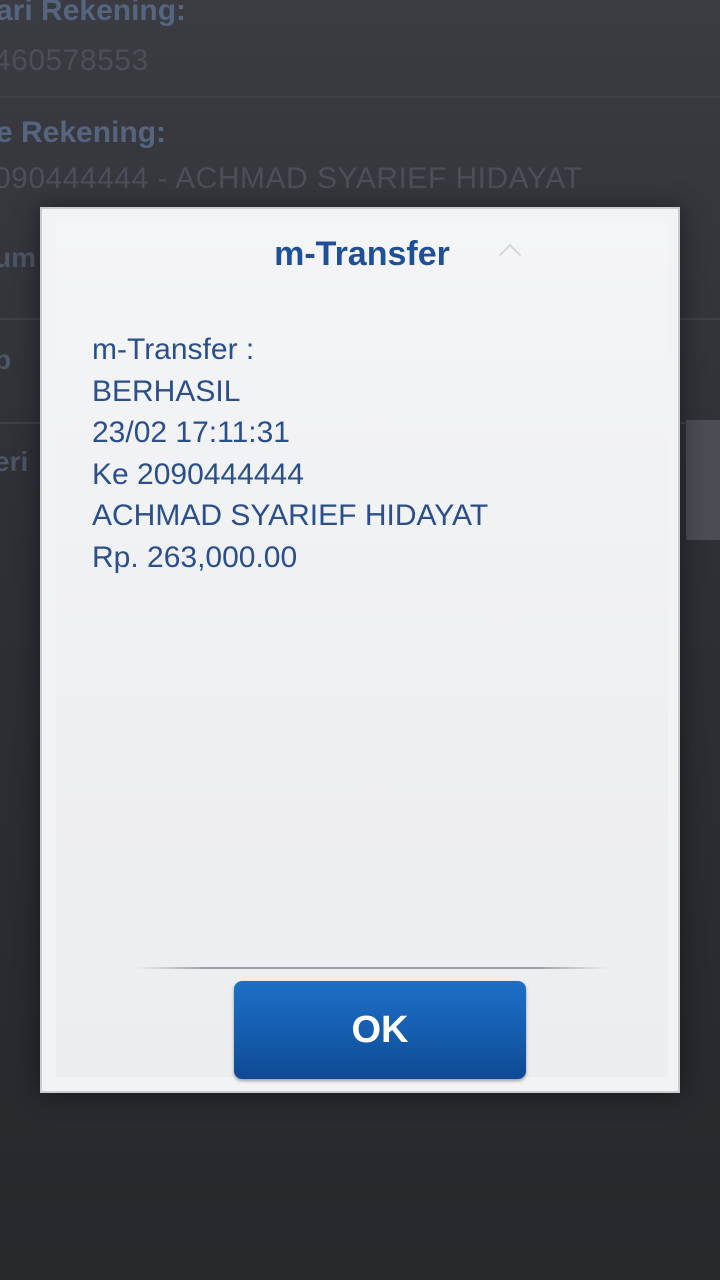 Image resolution: width=720 pixels, height=1280 pixels. Describe the element at coordinates (703, 480) in the screenshot. I see `side-panel` at that location.